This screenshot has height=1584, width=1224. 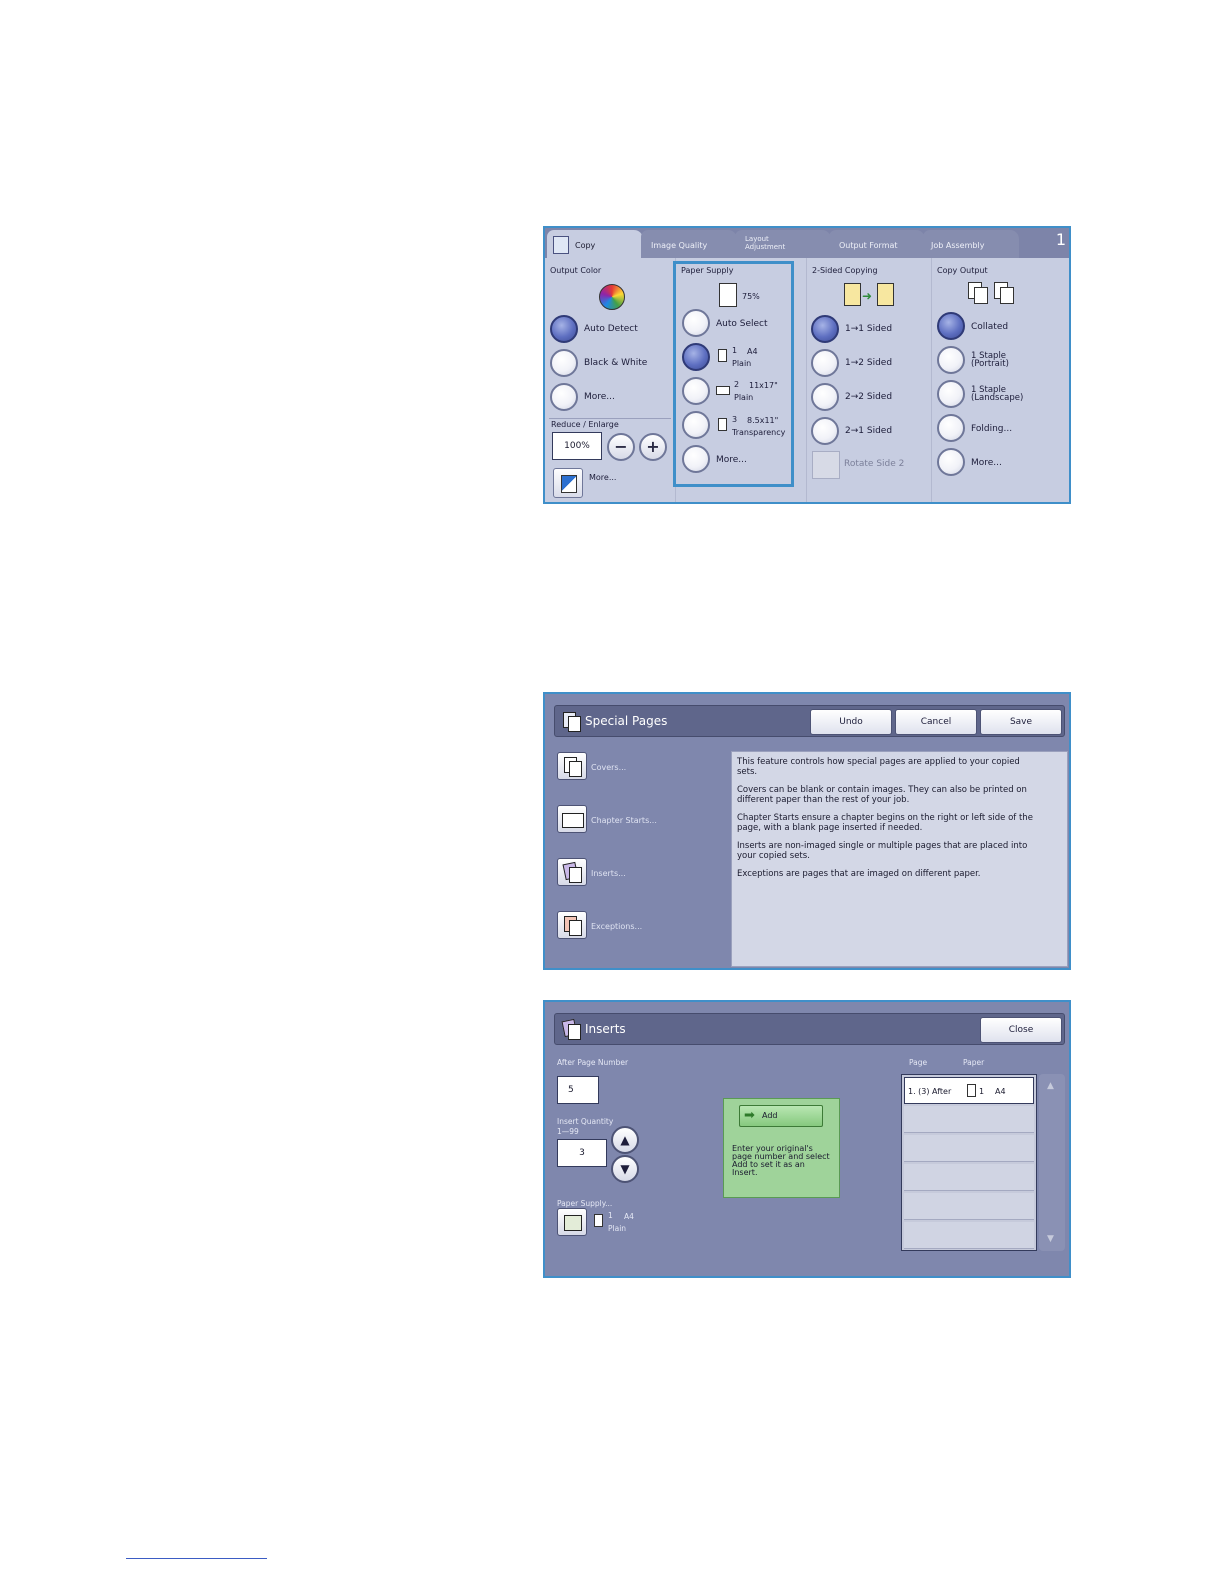 I want to click on special-pages-header: Special Pages Undo Cancel Save, so click(x=809, y=721).